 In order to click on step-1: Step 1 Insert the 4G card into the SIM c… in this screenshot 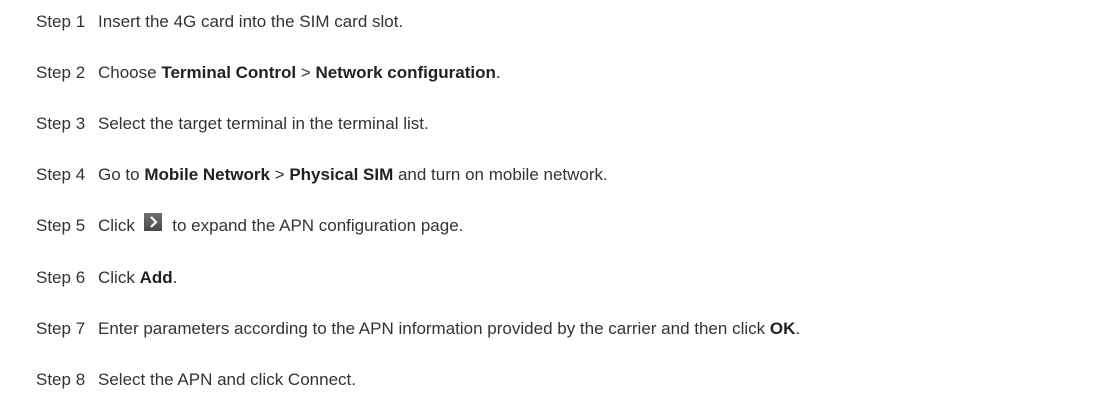, I will do `click(219, 22)`.